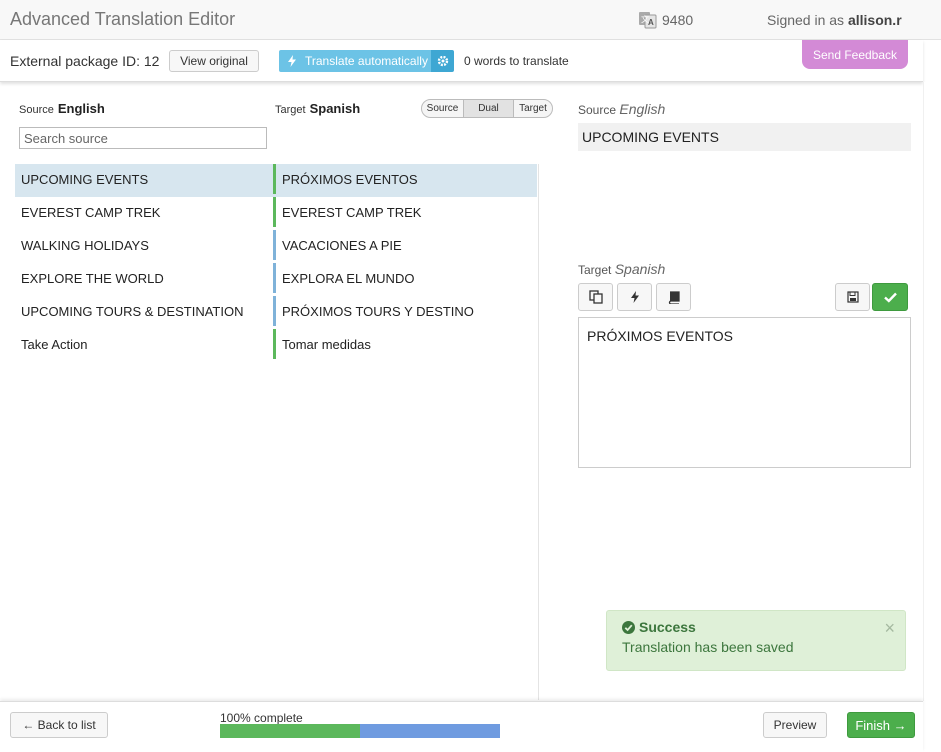 This screenshot has height=752, width=941. Describe the element at coordinates (667, 627) in the screenshot. I see `toast-title-text: Success` at that location.